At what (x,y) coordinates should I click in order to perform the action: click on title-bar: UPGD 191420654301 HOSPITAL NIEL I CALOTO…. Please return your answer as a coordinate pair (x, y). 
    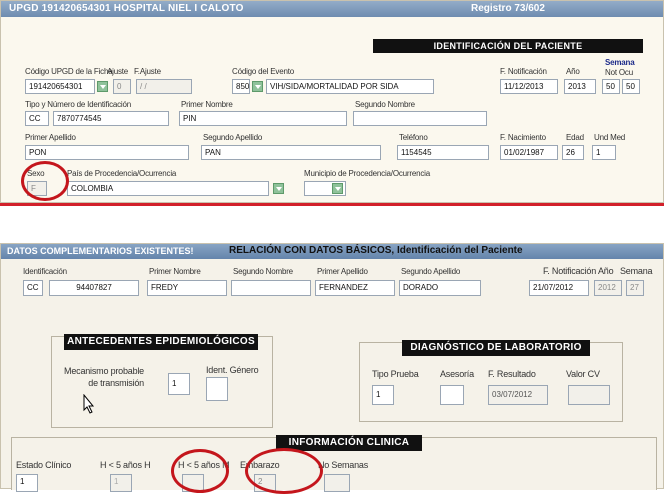
    Looking at the image, I should click on (332, 9).